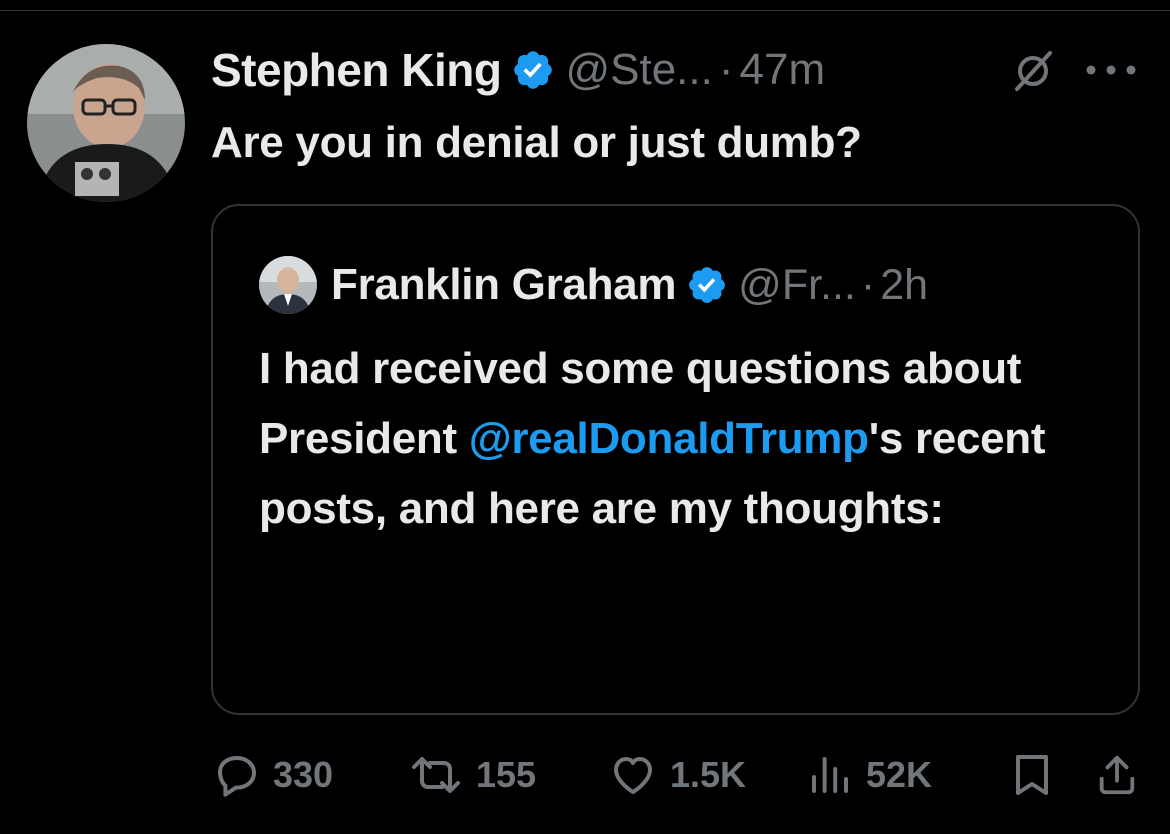 This screenshot has height=834, width=1170. I want to click on views-button: 52K, so click(869, 775).